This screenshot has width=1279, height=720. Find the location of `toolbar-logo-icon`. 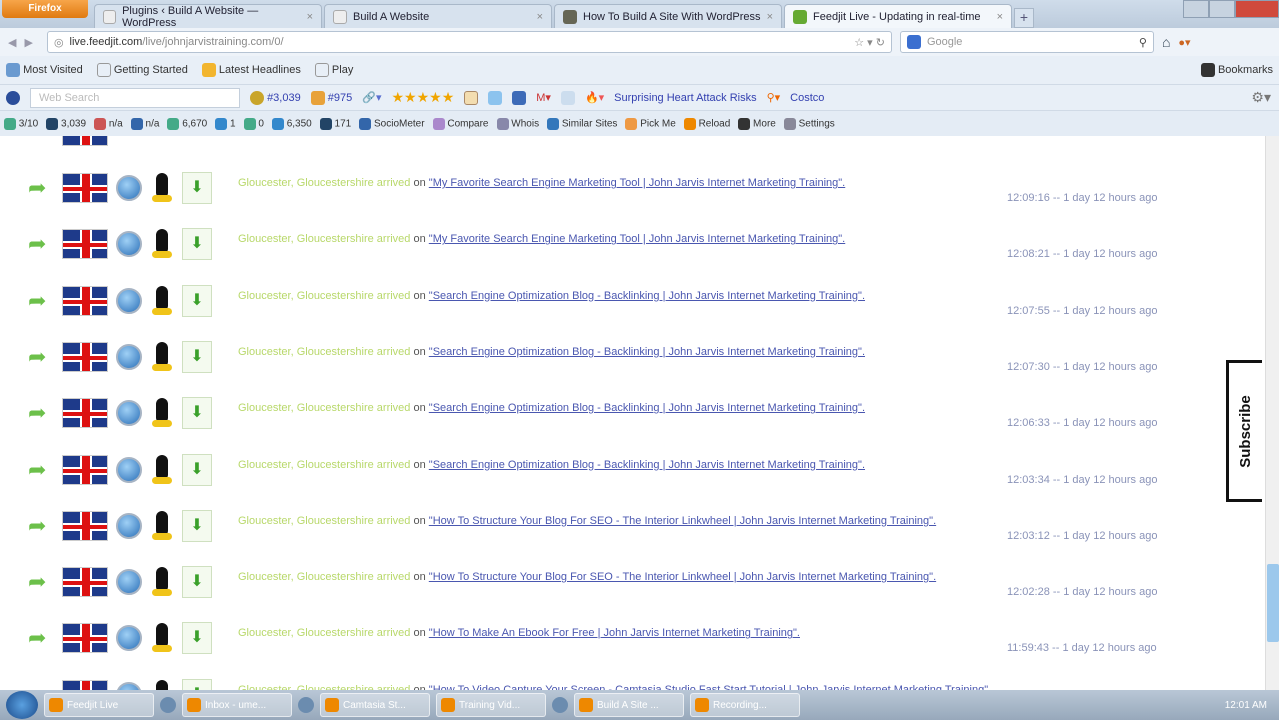

toolbar-logo-icon is located at coordinates (13, 97).